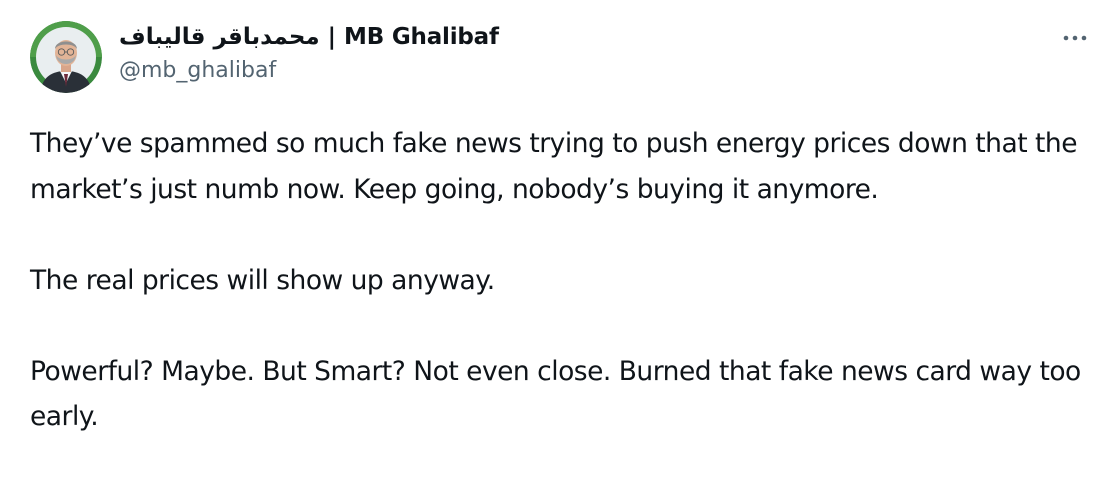  I want to click on more-options-button, so click(1075, 38).